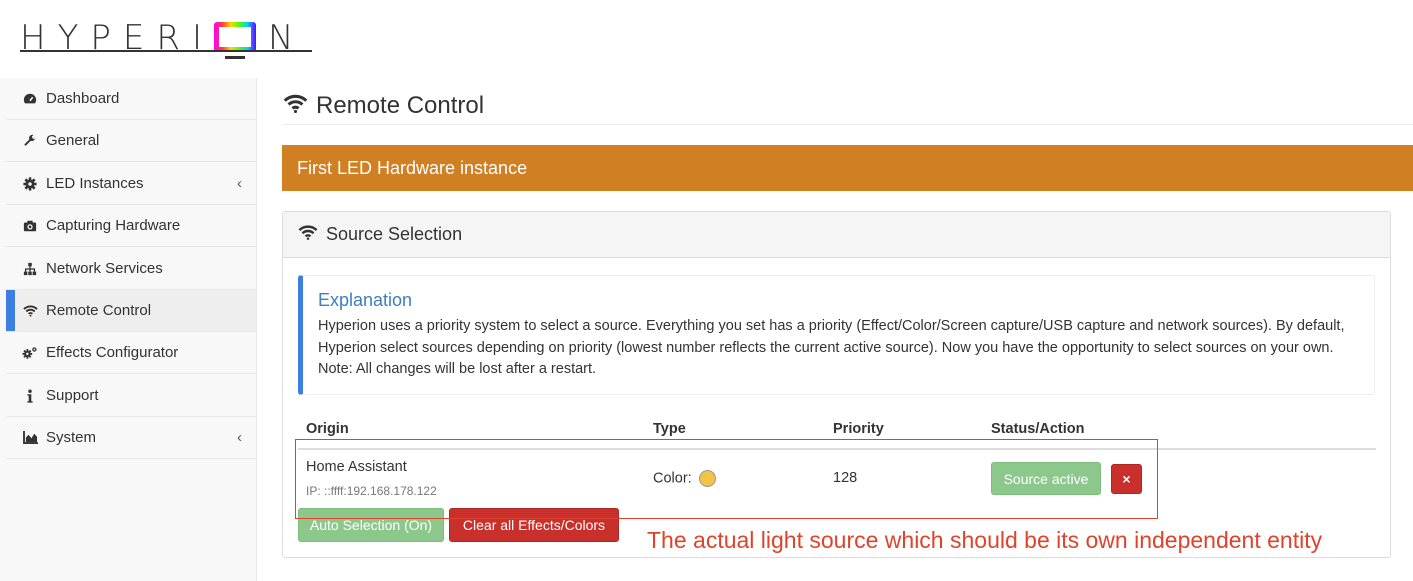  Describe the element at coordinates (412, 167) in the screenshot. I see `instance-name: First LED Hardware instance` at that location.